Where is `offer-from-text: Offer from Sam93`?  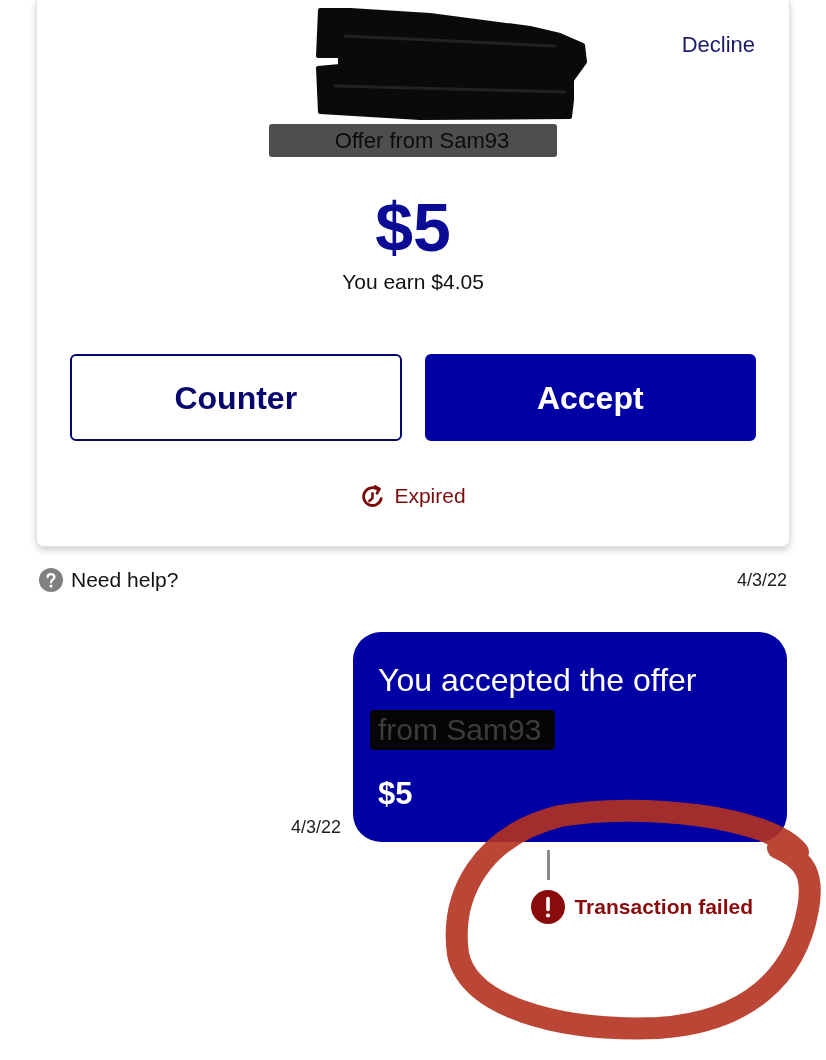
offer-from-text: Offer from Sam93 is located at coordinates (422, 140).